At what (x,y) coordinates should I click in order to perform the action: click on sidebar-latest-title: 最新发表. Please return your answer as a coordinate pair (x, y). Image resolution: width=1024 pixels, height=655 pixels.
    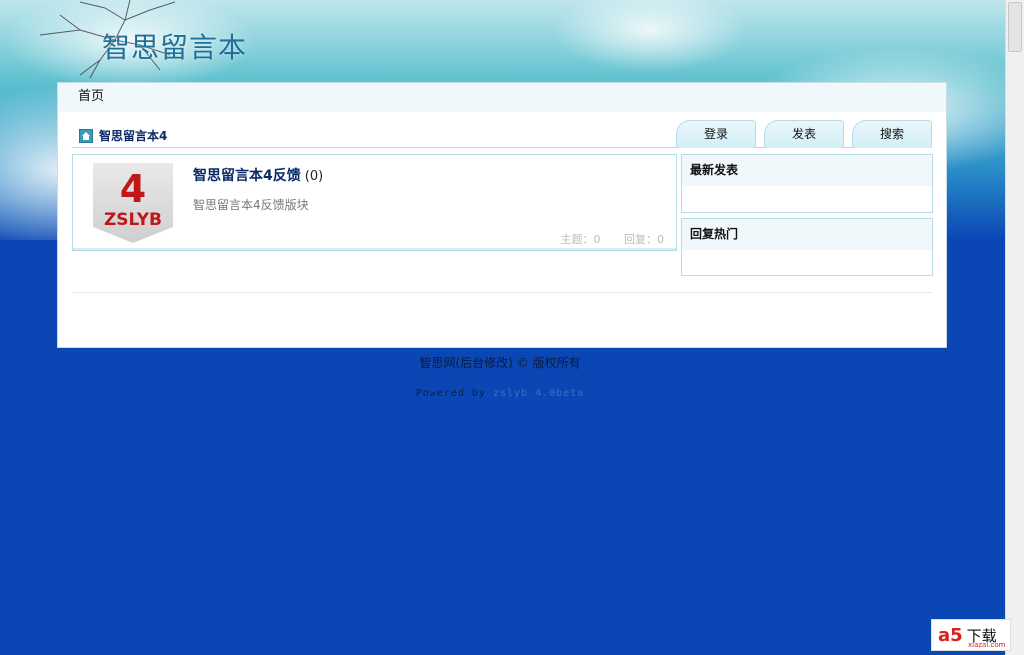
    Looking at the image, I should click on (807, 170).